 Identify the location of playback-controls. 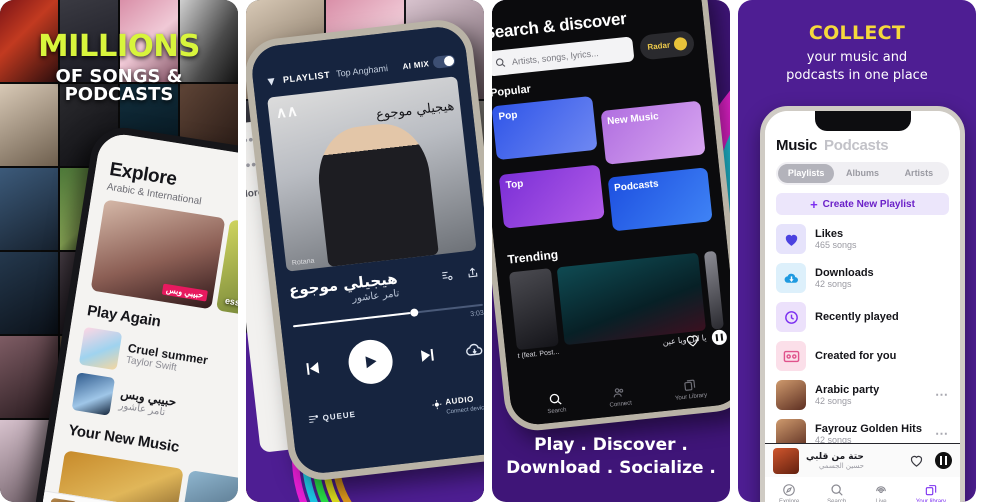
(390, 359).